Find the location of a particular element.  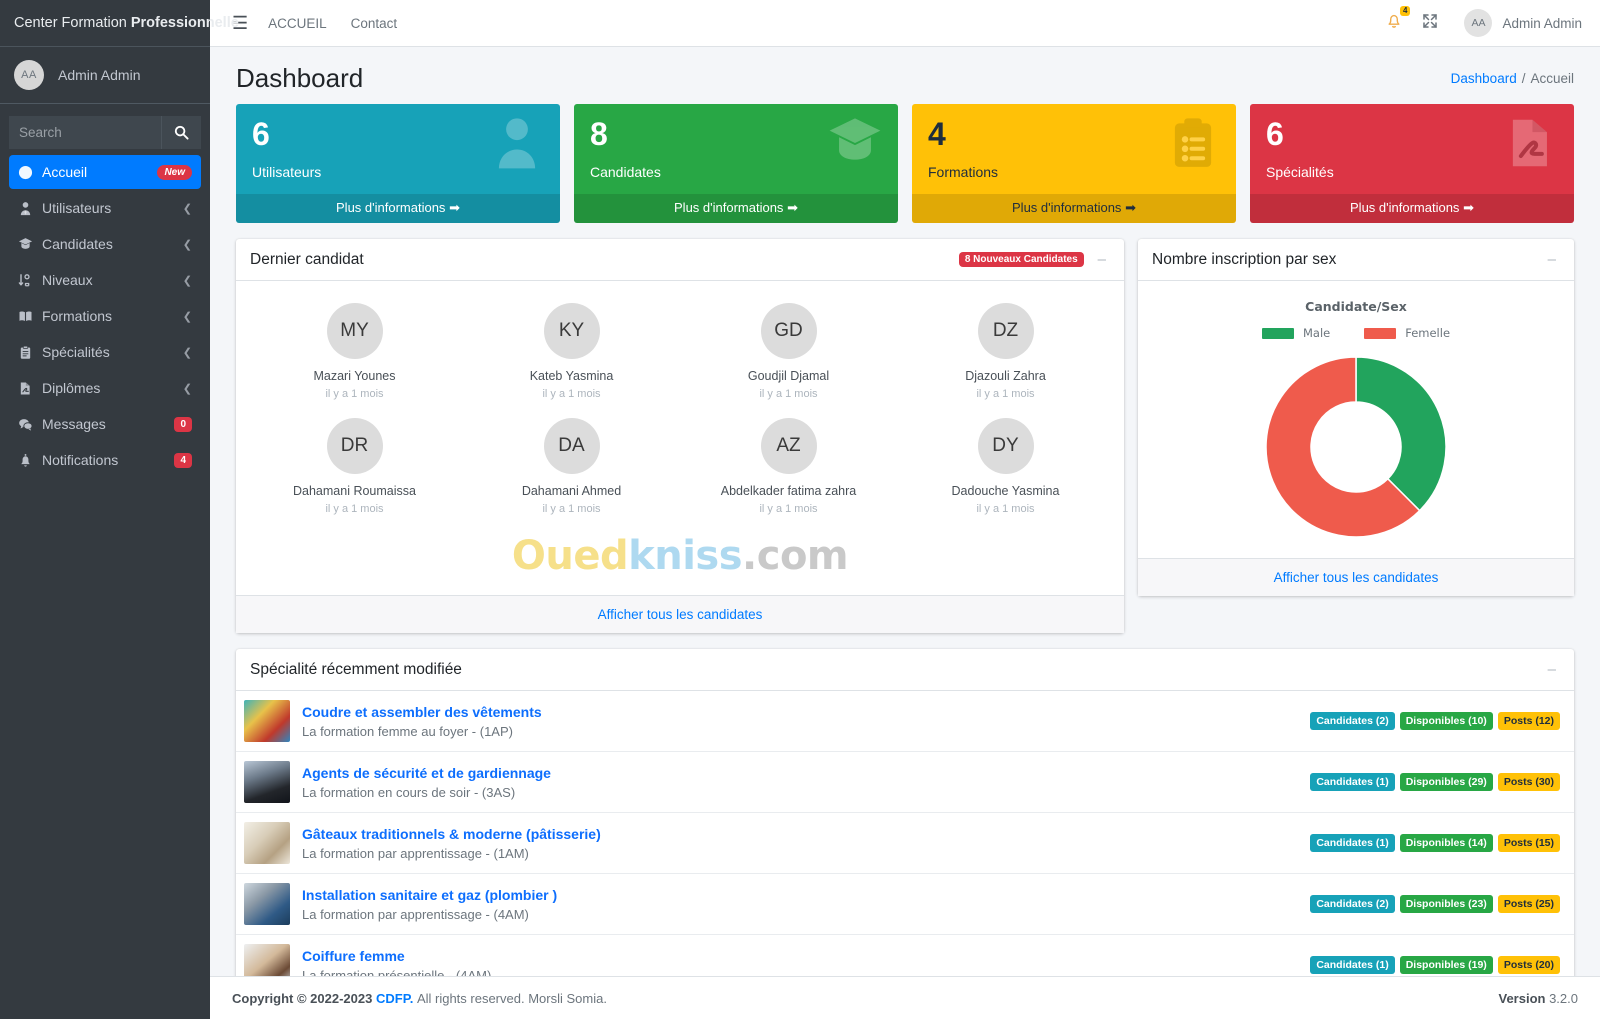

breadcrumb-link-dashboard: Dashboard is located at coordinates (1484, 78).